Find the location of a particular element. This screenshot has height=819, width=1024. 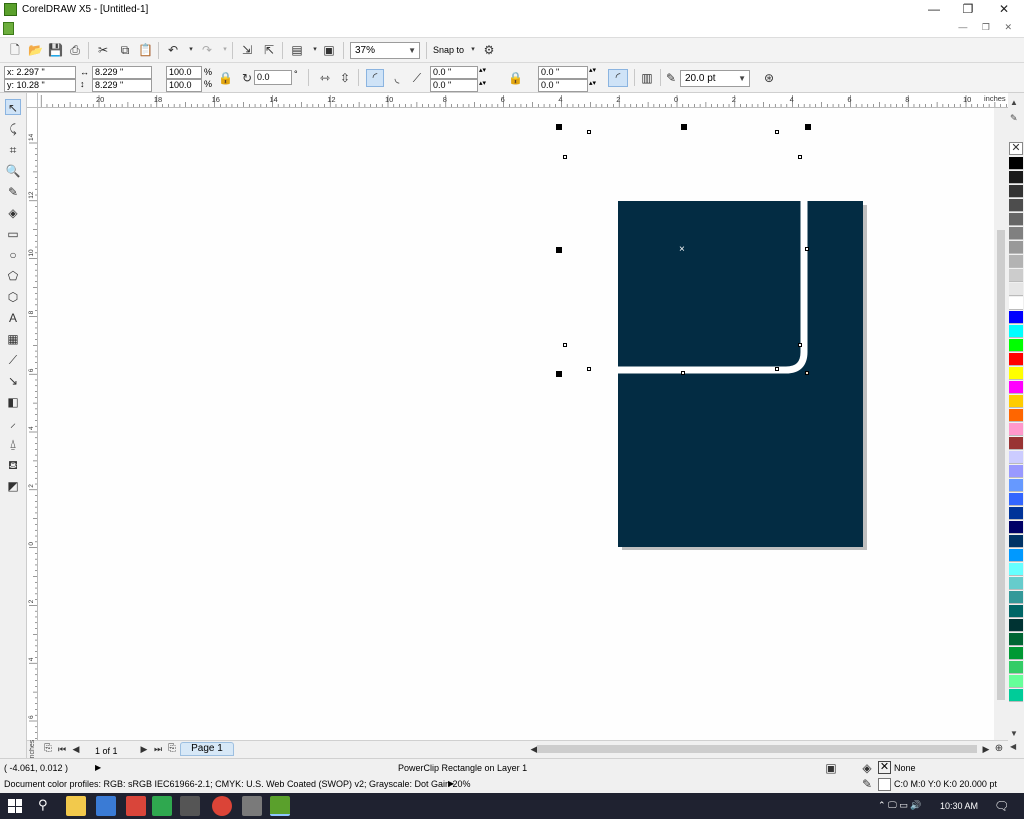

crop-tool-icon: ⌗ is located at coordinates (13, 150).